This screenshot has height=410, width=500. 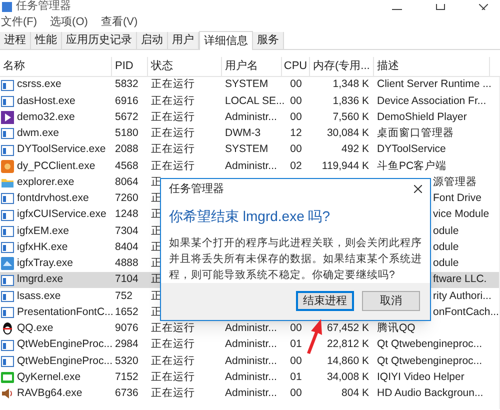 I want to click on memory-cell: 492 K, so click(x=355, y=149).